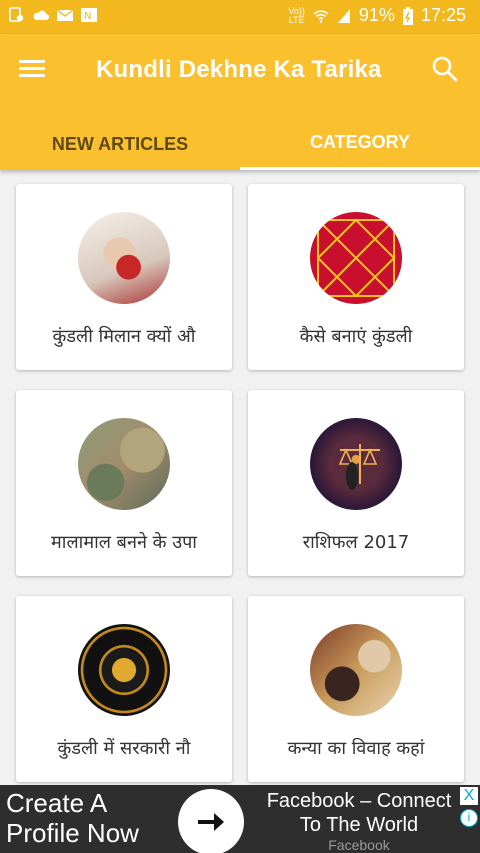 The height and width of the screenshot is (853, 480). I want to click on cloud-icon, so click(41, 15).